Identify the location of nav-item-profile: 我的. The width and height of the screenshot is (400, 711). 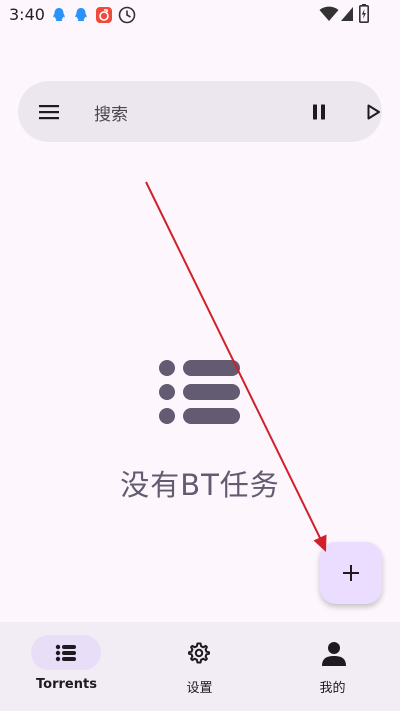
(332, 666).